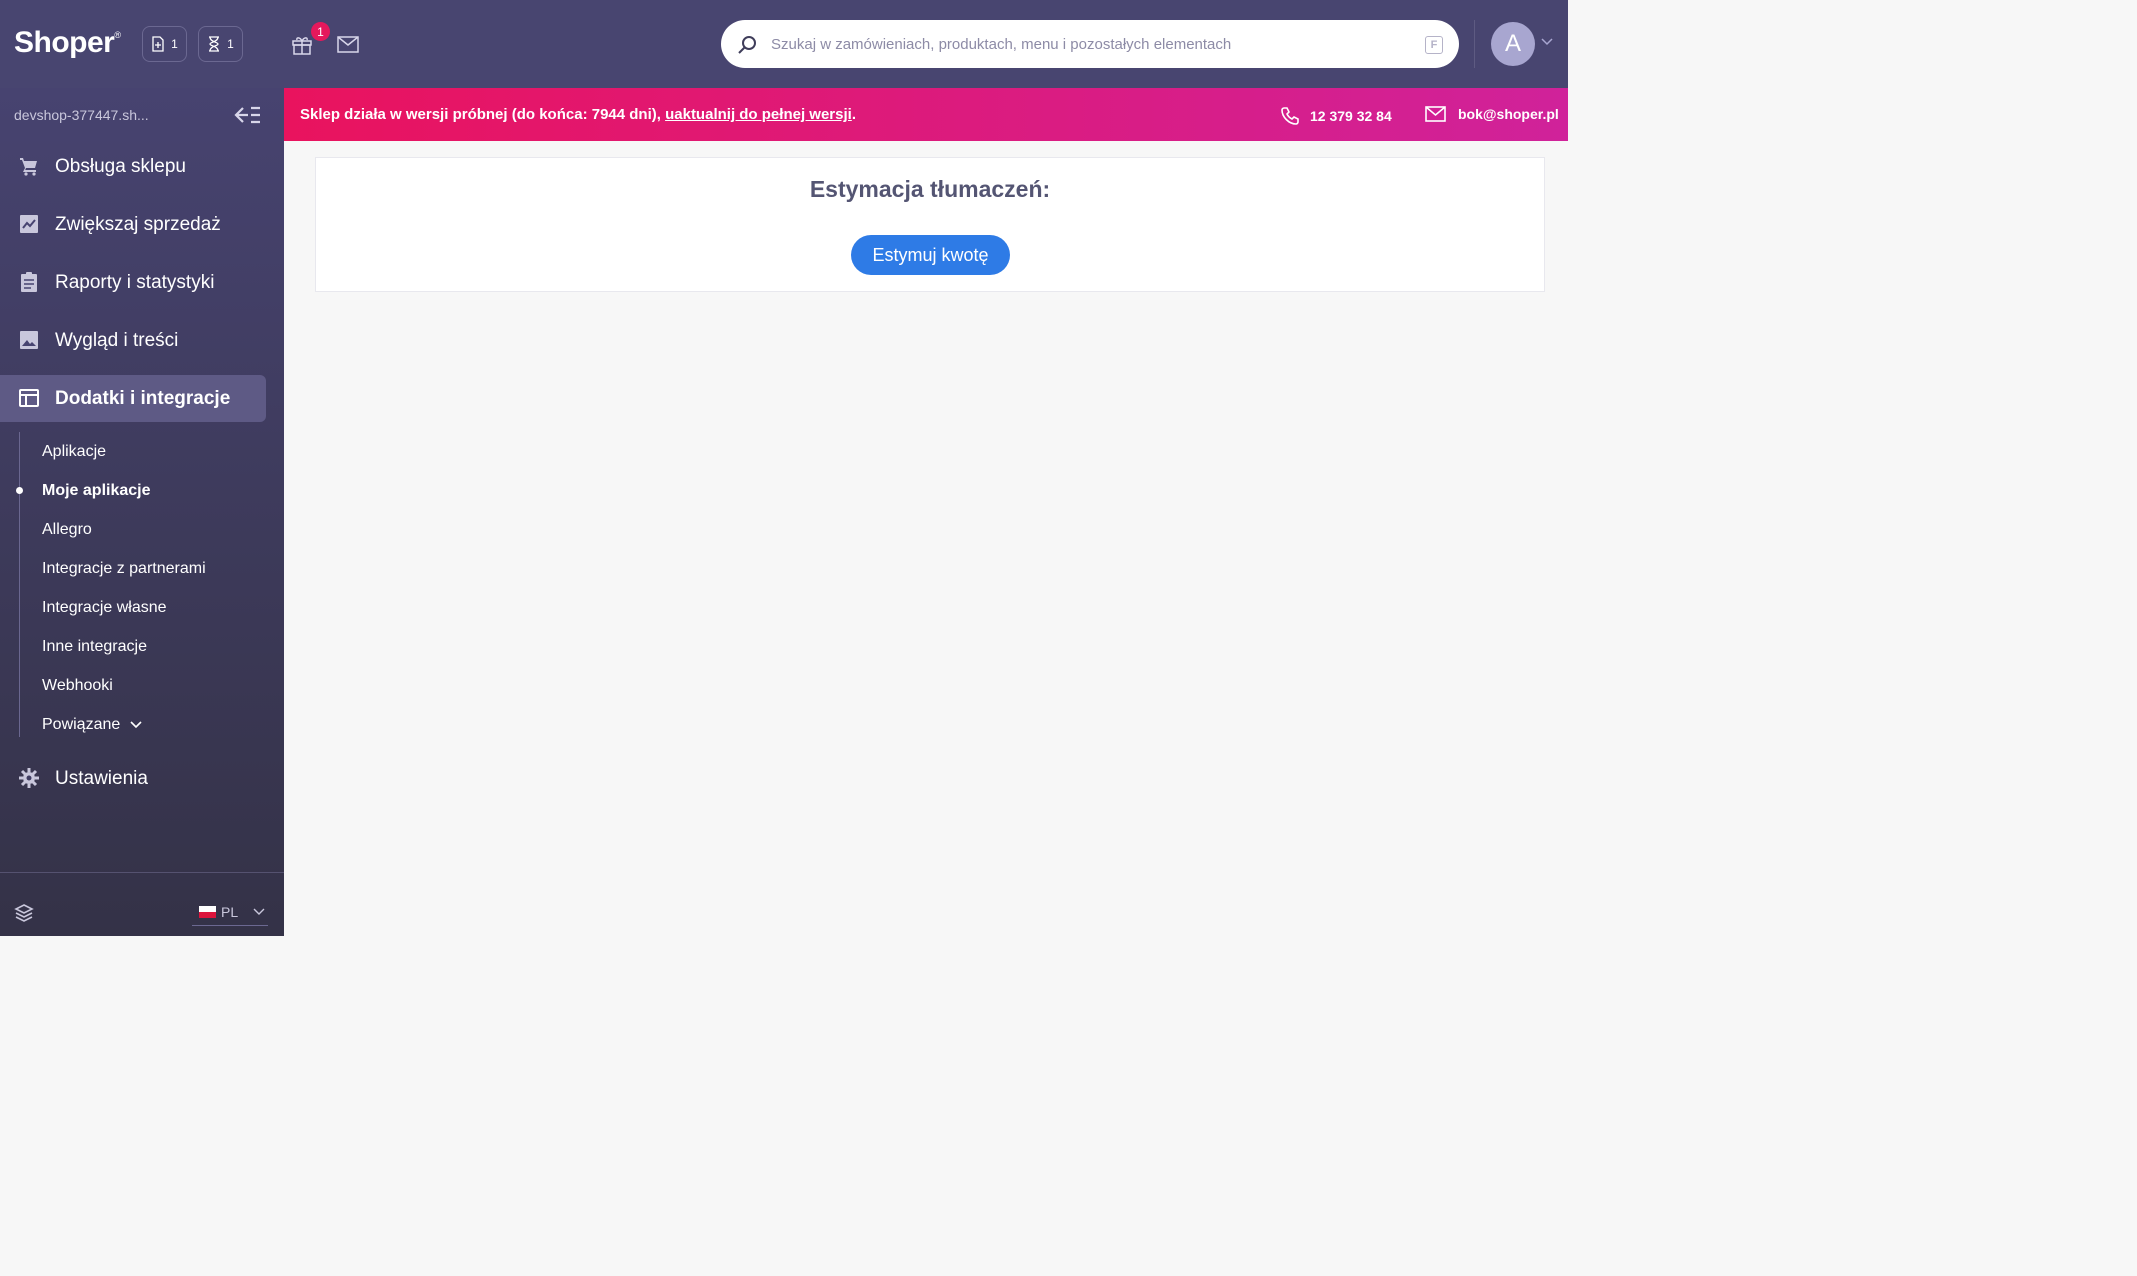  What do you see at coordinates (120, 166) in the screenshot?
I see `nav-label: Obsługa sklepu` at bounding box center [120, 166].